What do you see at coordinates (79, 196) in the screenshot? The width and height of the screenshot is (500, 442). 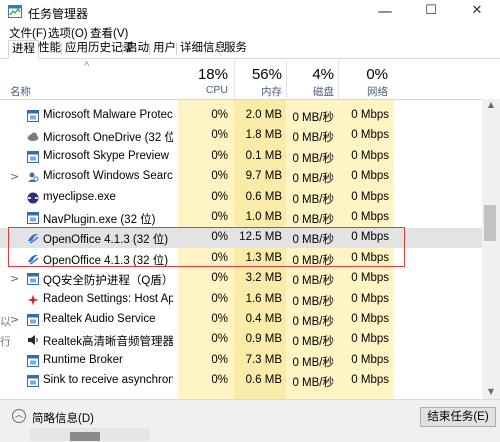 I see `process-name: myeclipse.exe` at bounding box center [79, 196].